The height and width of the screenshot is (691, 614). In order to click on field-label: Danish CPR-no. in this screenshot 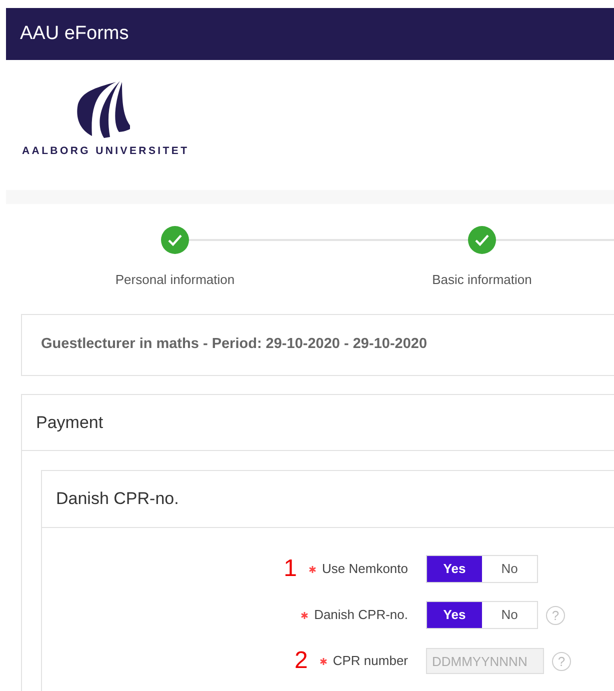, I will do `click(361, 615)`.